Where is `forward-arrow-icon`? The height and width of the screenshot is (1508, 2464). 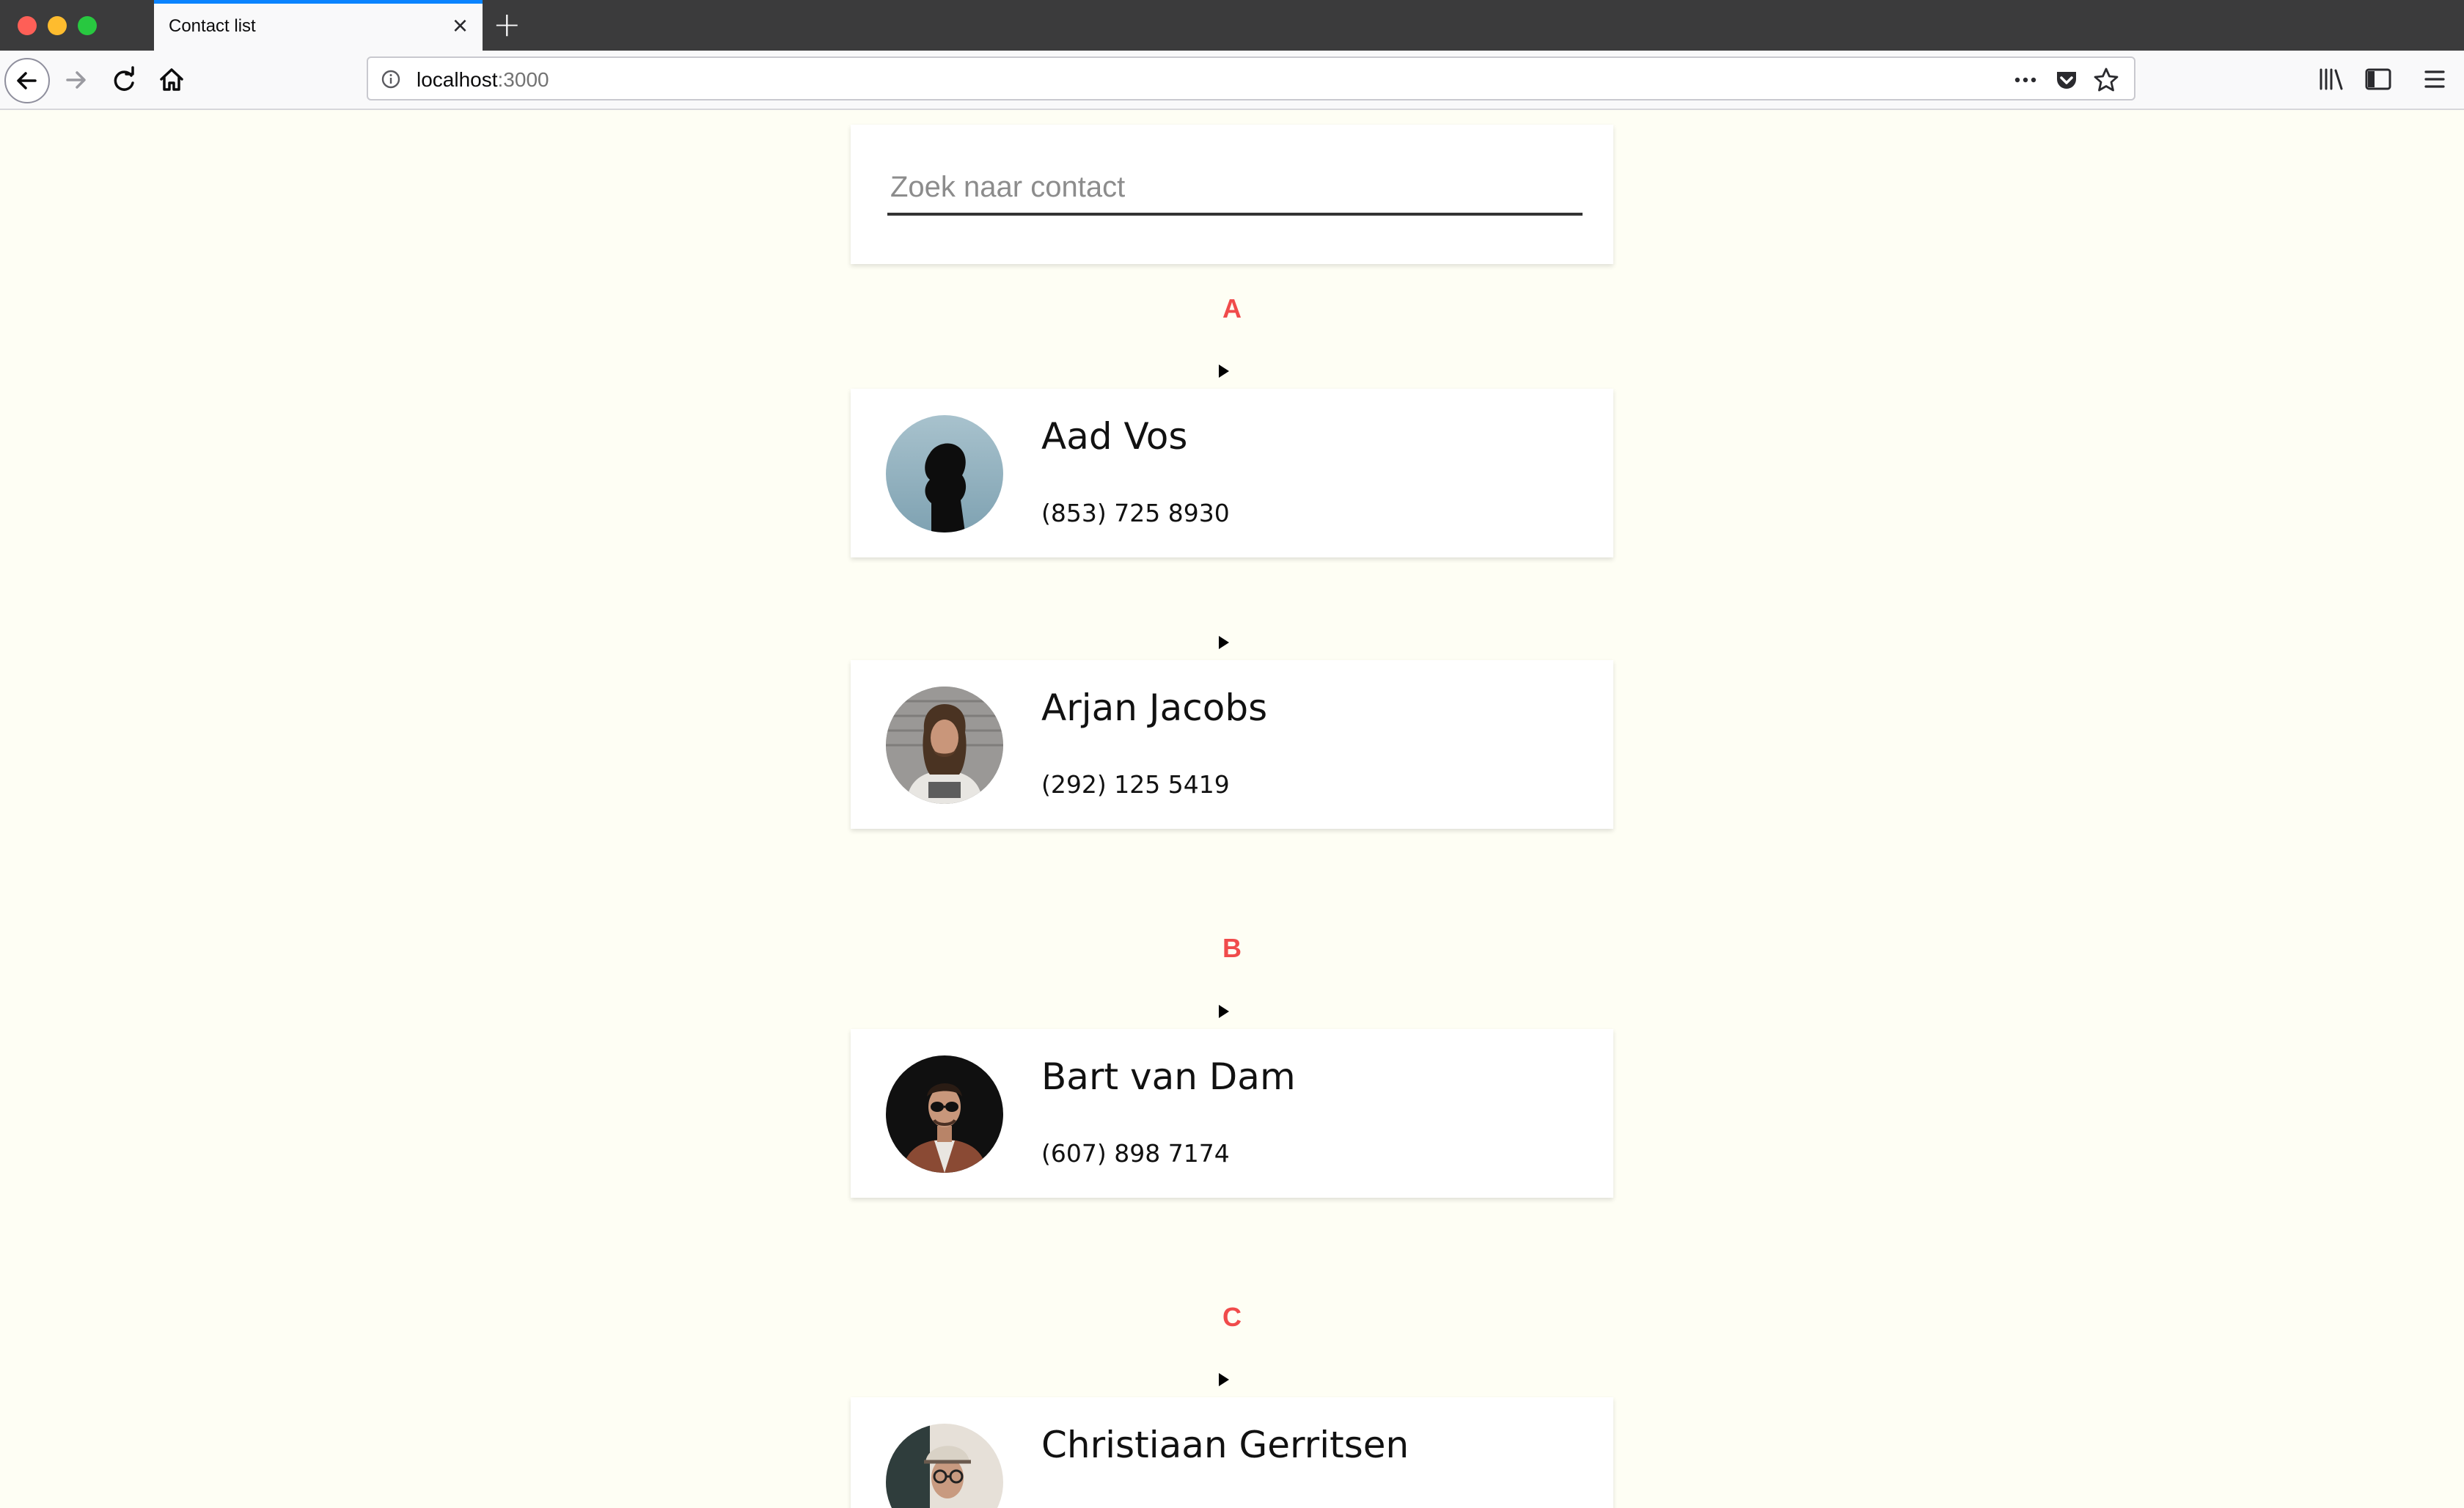
forward-arrow-icon is located at coordinates (76, 80).